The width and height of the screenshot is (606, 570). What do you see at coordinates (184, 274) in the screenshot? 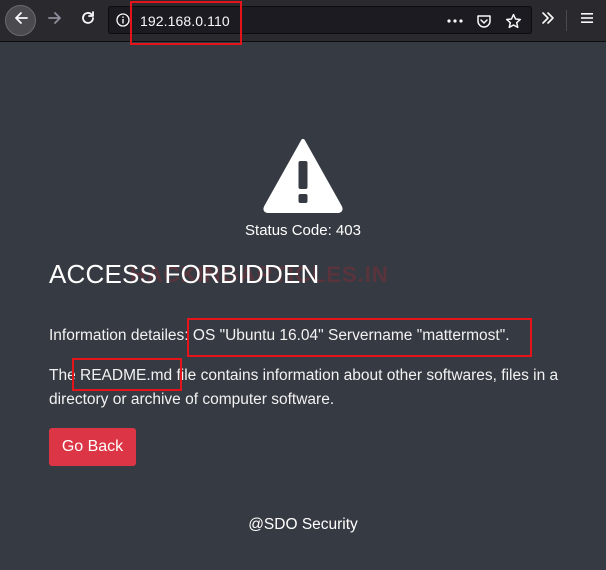
I see `page-title: ACCESS FORBIDDEN` at bounding box center [184, 274].